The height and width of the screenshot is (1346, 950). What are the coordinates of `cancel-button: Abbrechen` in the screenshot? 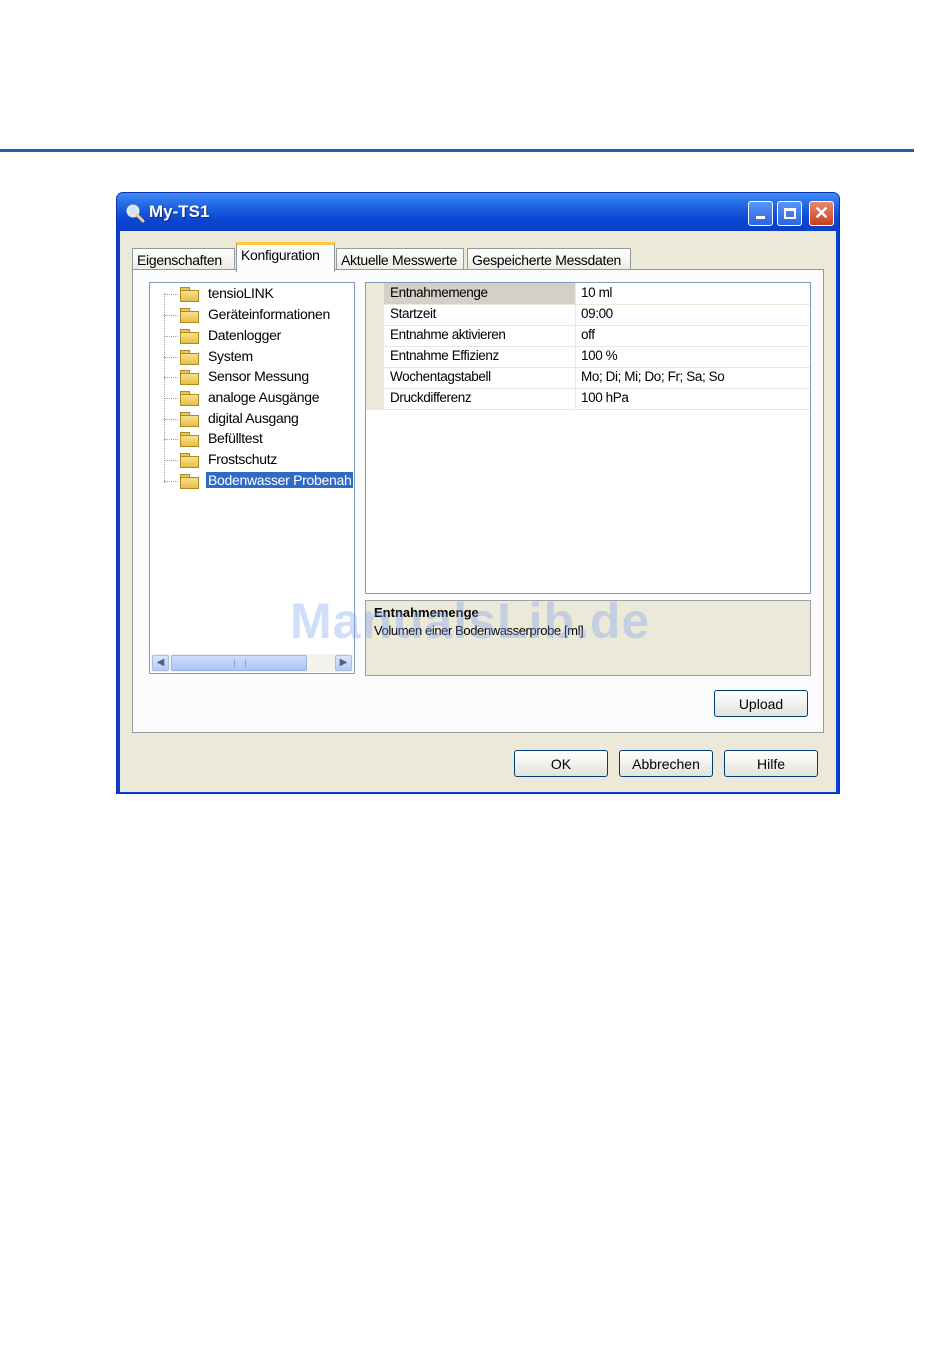 It's located at (666, 763).